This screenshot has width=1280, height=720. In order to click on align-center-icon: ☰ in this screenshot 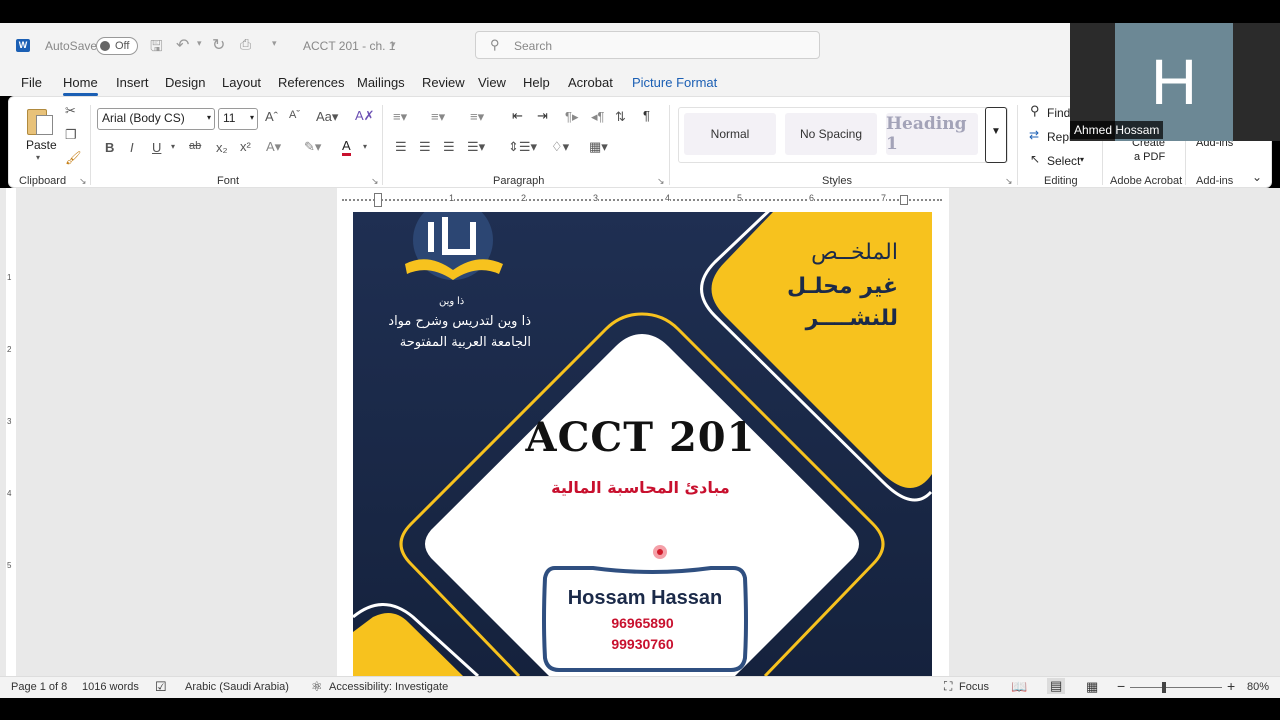, I will do `click(425, 147)`.